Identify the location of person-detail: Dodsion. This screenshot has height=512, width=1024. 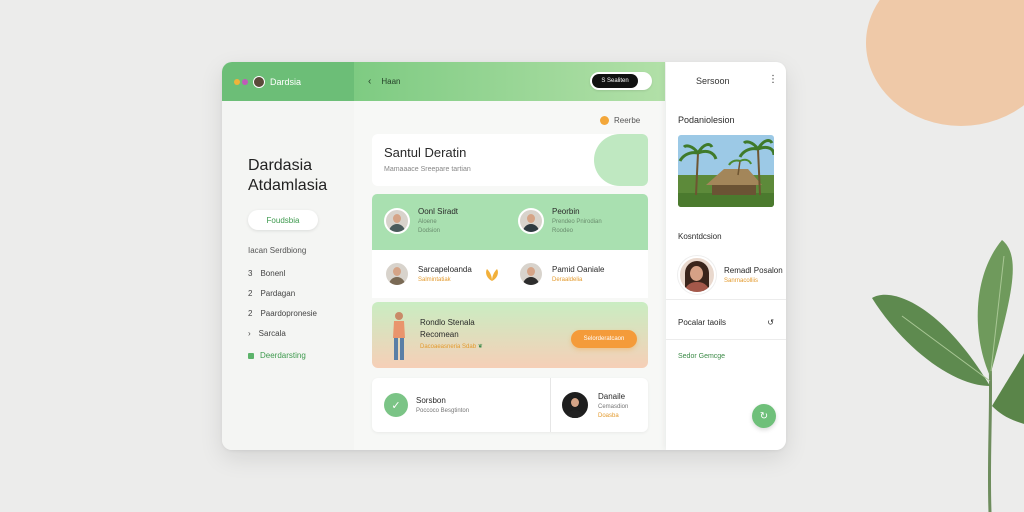
(429, 231).